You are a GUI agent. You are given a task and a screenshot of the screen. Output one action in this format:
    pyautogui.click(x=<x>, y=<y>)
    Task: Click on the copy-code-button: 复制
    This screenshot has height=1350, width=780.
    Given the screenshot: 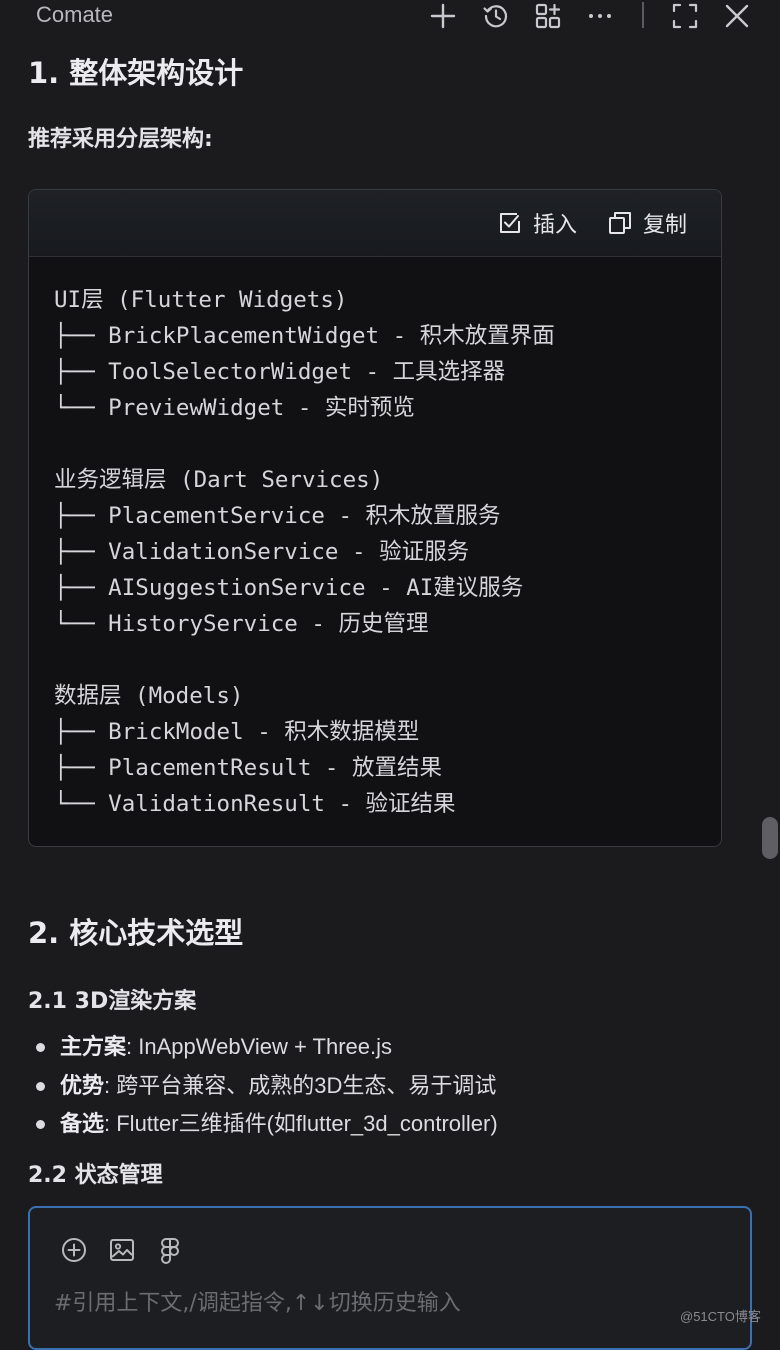 What is the action you would take?
    pyautogui.click(x=647, y=223)
    